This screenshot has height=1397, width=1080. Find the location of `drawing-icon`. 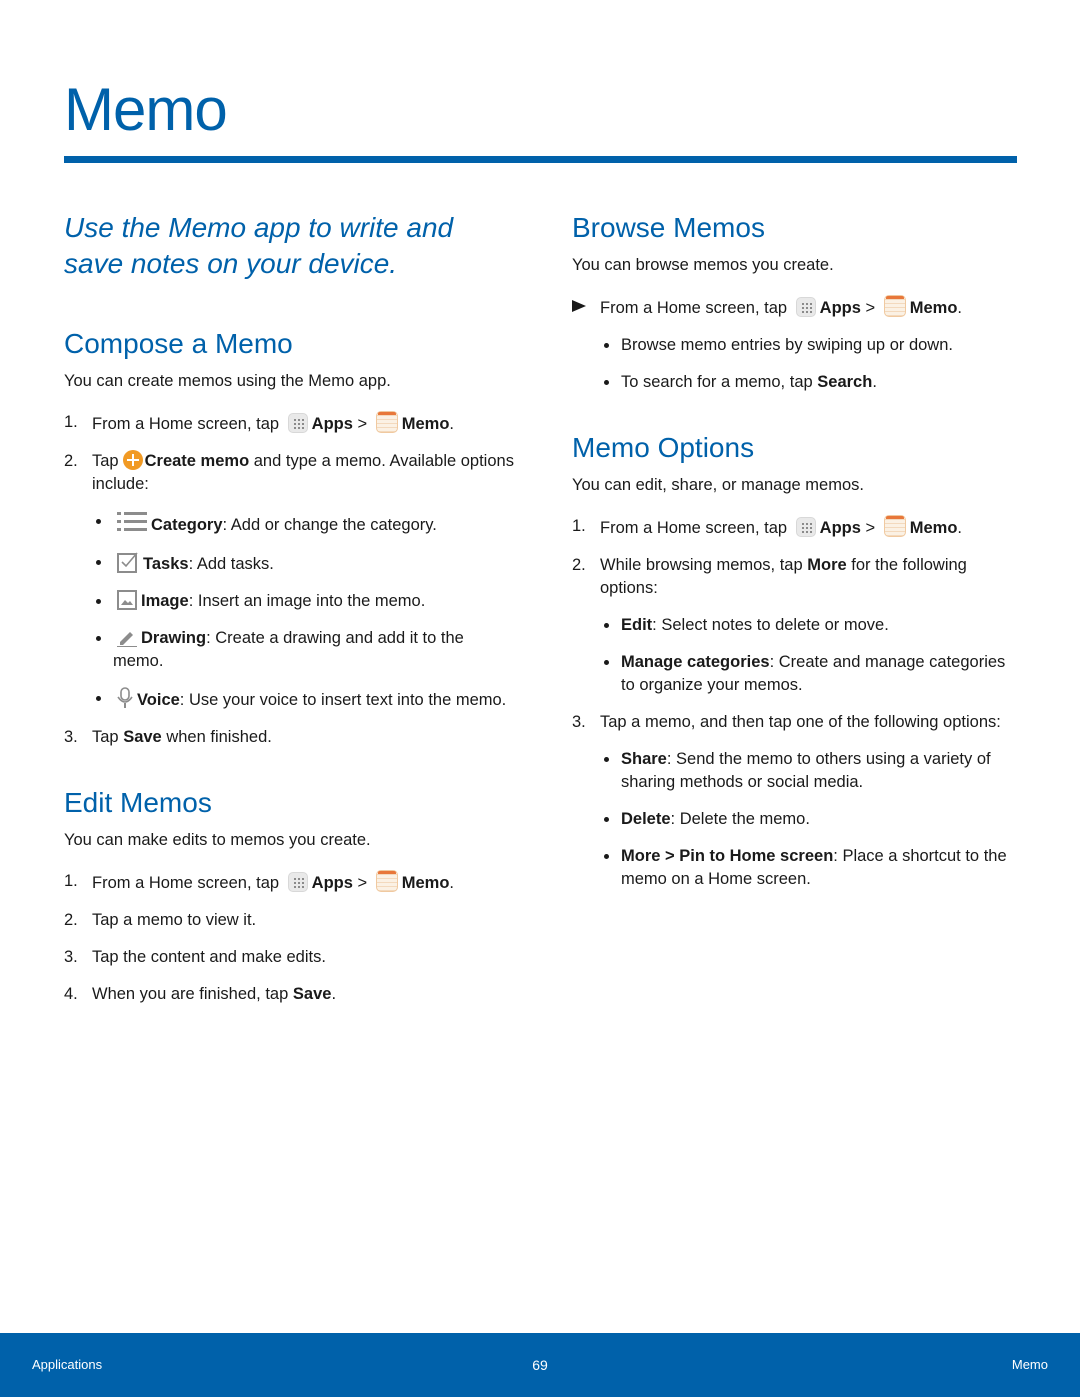

drawing-icon is located at coordinates (127, 639).